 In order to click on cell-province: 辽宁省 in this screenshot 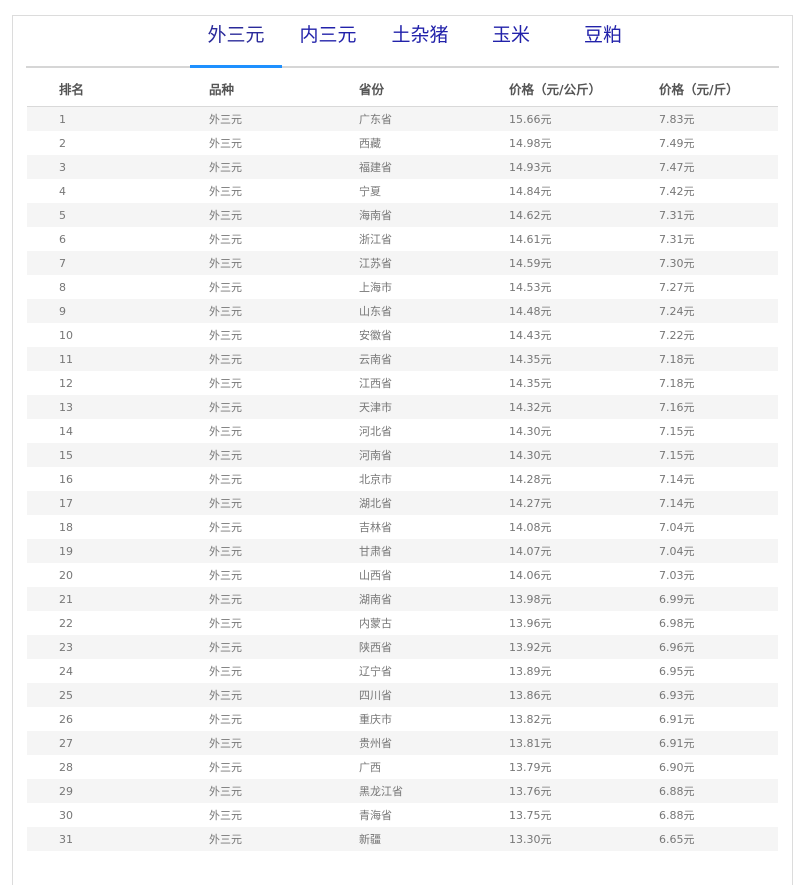, I will do `click(375, 671)`.